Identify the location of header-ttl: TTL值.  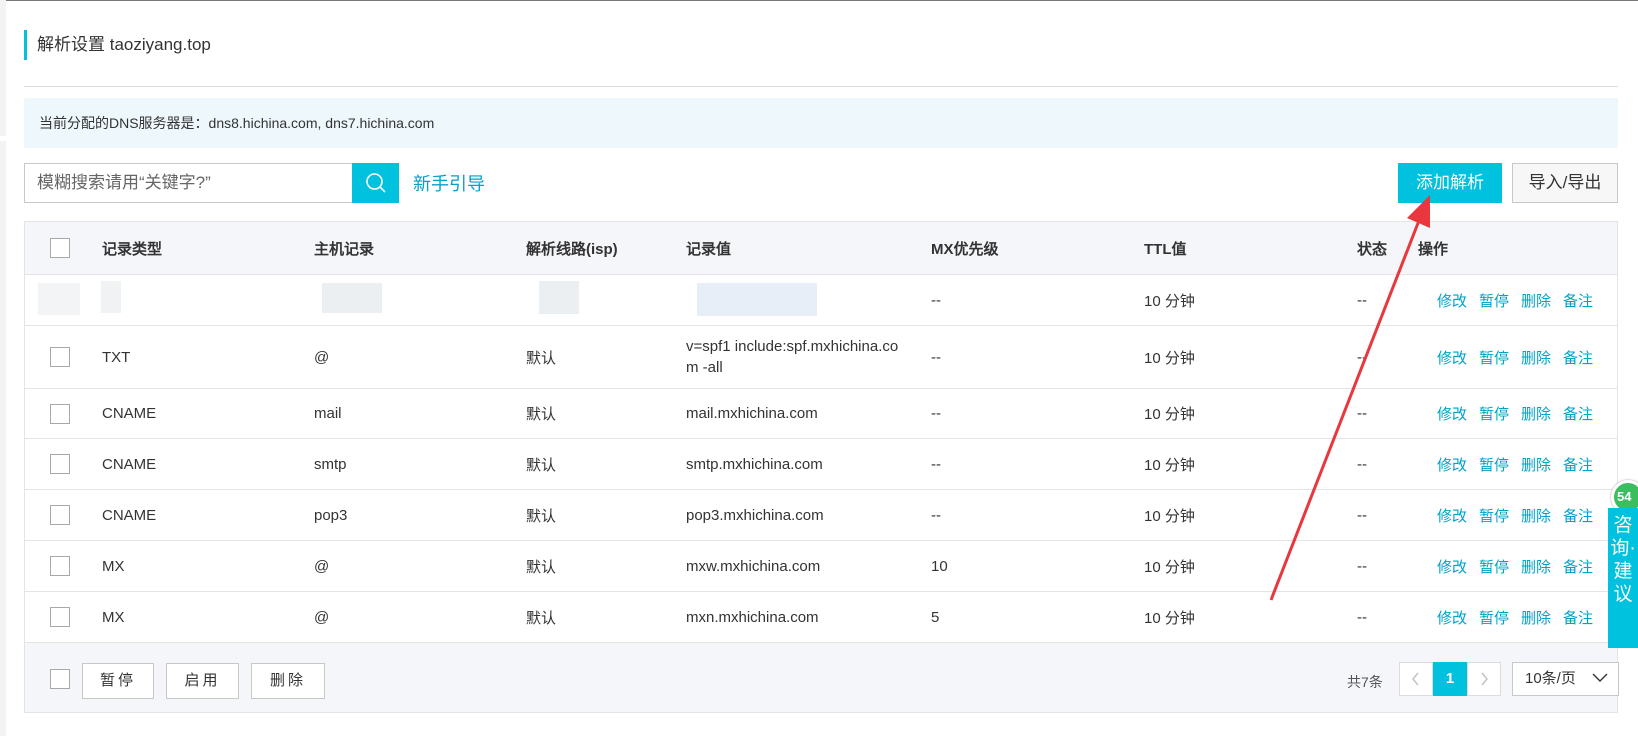
(1165, 248).